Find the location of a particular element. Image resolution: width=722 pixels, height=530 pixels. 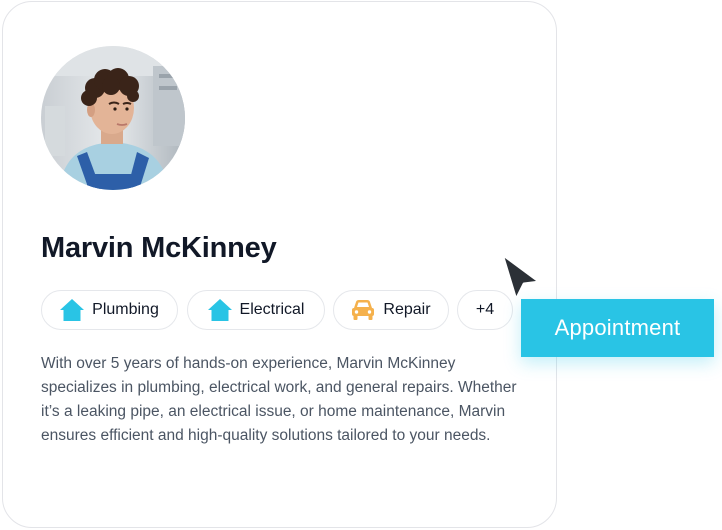

tag-label: Electrical is located at coordinates (272, 309).